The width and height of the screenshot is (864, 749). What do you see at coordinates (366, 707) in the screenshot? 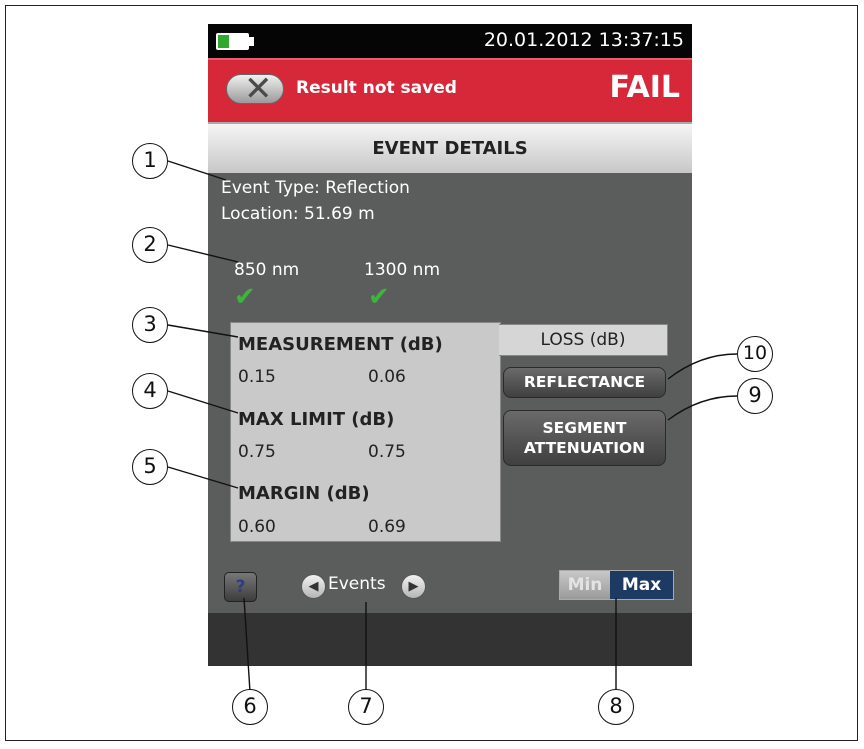
I see `callout-7: 7` at bounding box center [366, 707].